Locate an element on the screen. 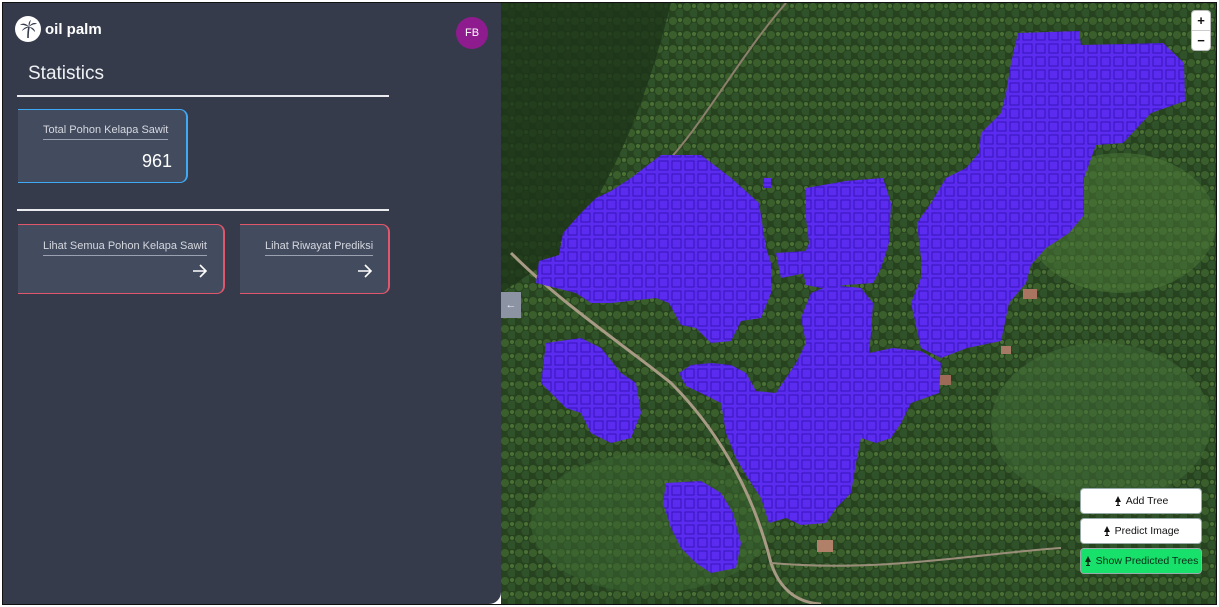  predict-image-label: Predict Image is located at coordinates (1147, 531).